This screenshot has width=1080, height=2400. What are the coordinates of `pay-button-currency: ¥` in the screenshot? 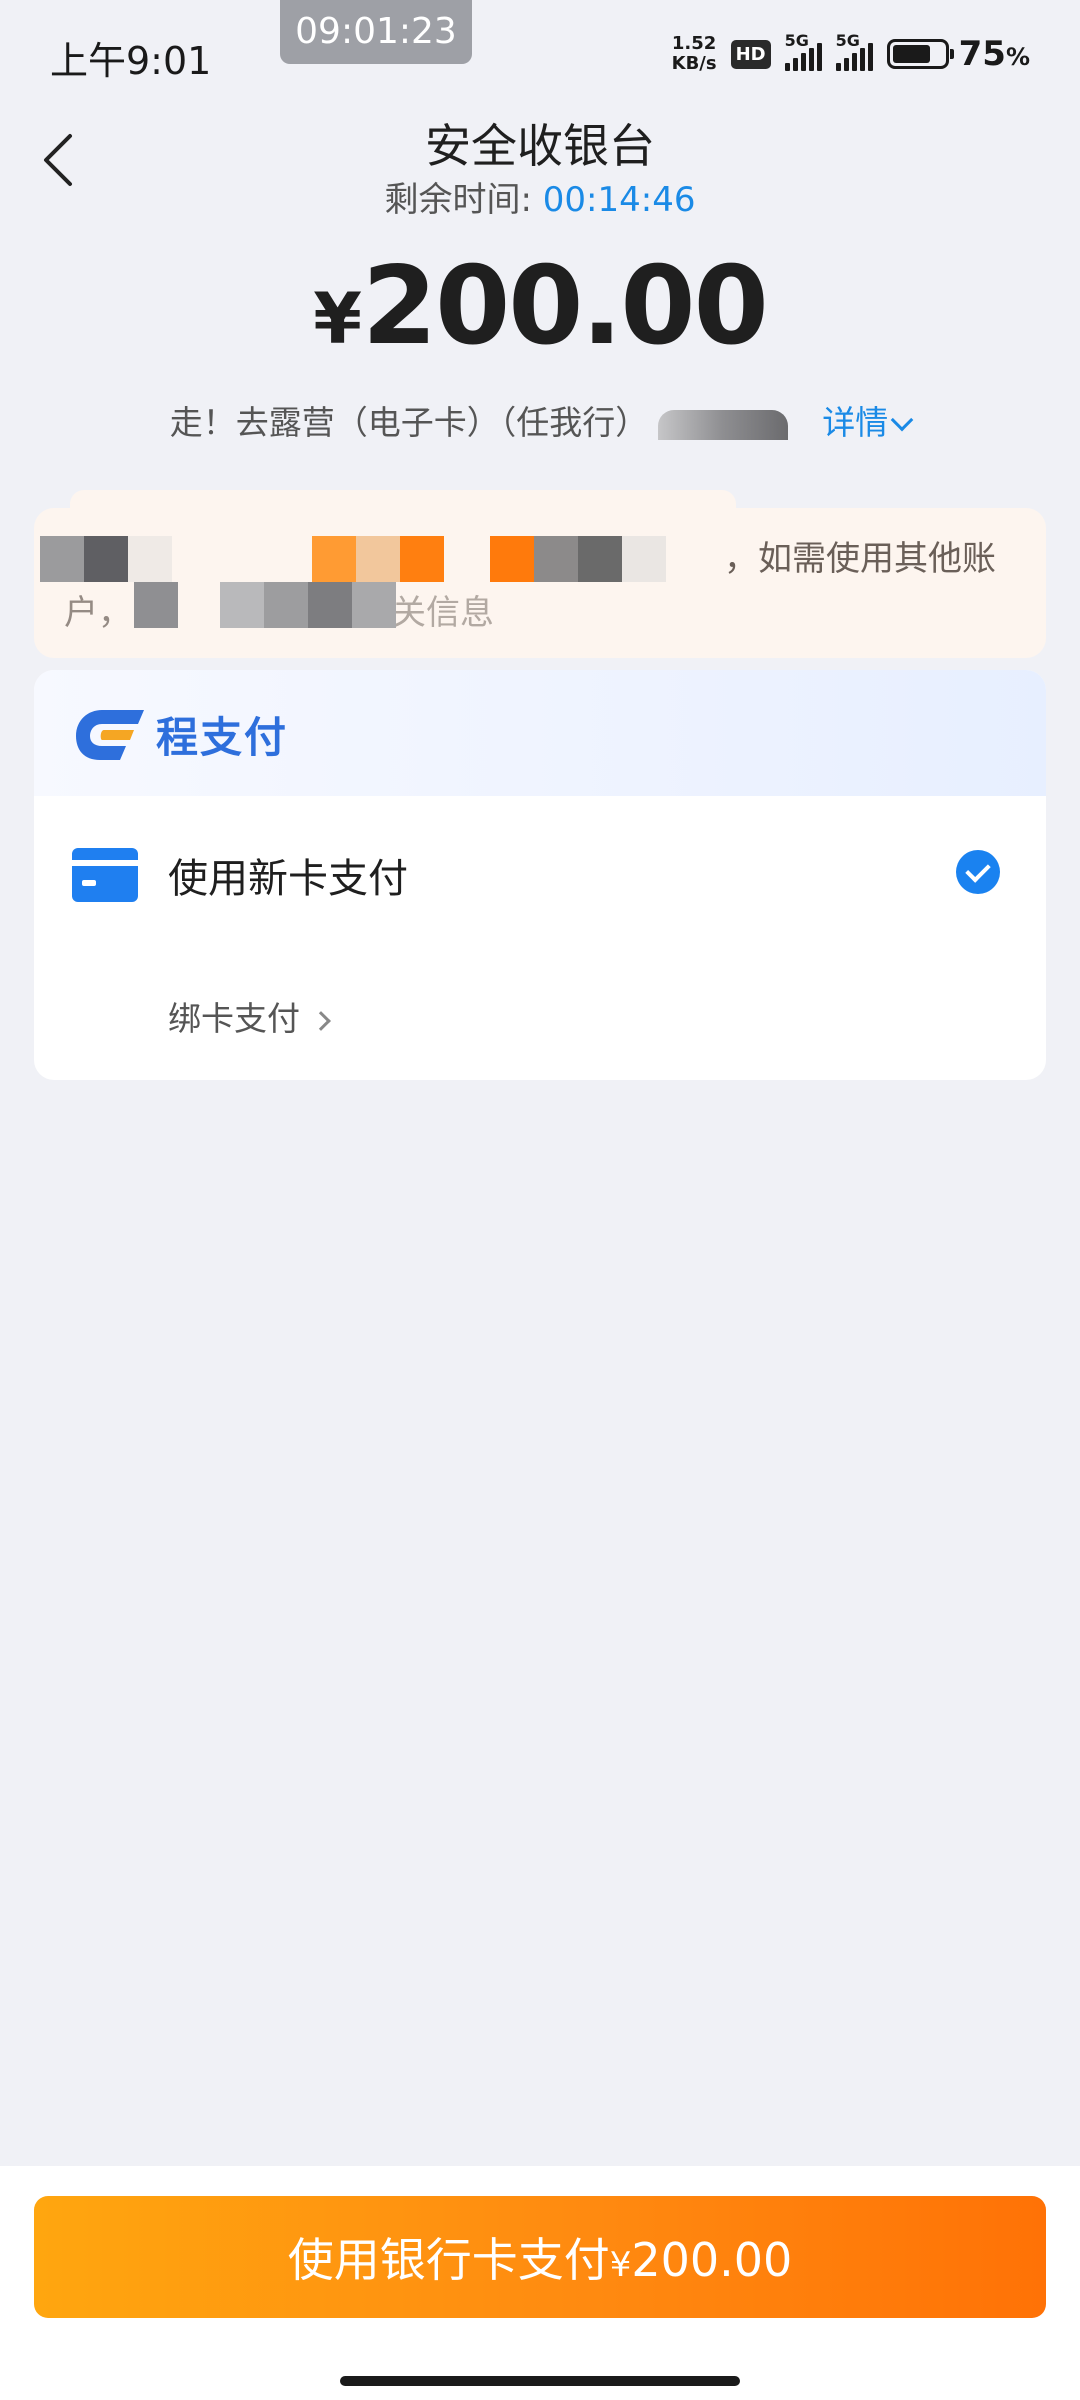 It's located at (620, 2265).